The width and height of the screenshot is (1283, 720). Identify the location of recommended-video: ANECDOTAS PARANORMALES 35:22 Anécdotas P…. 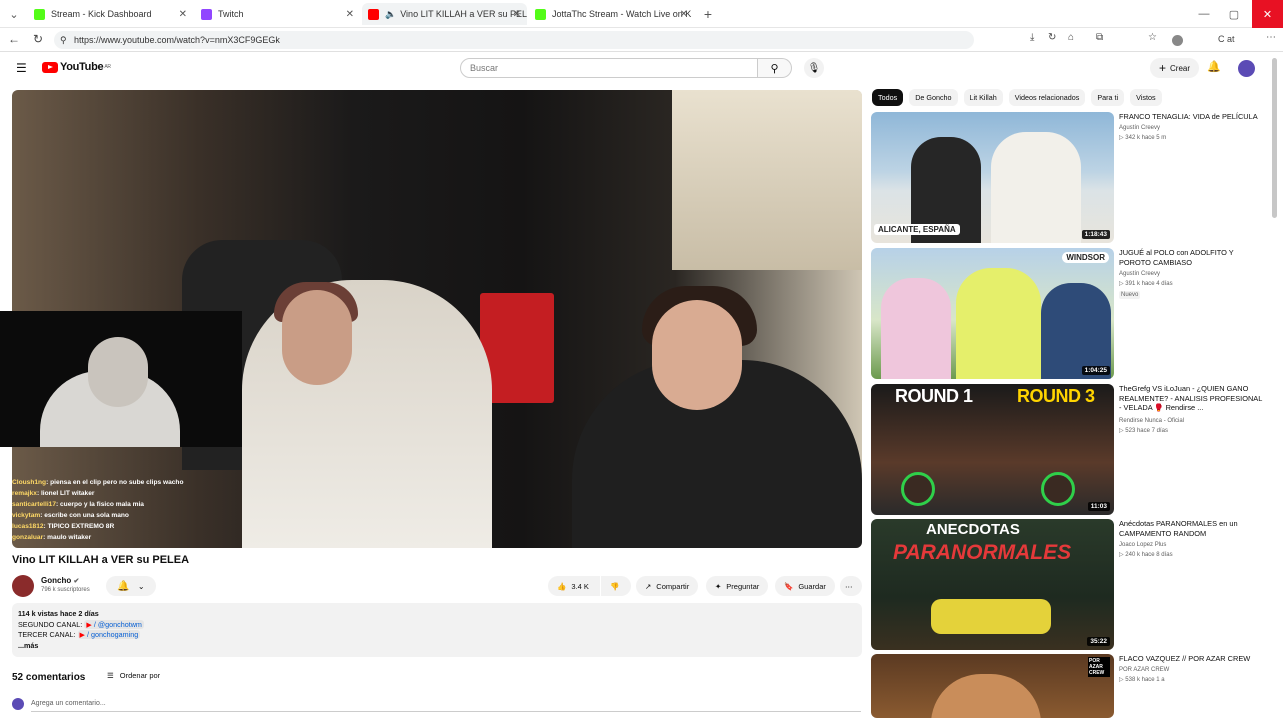
(1071, 584).